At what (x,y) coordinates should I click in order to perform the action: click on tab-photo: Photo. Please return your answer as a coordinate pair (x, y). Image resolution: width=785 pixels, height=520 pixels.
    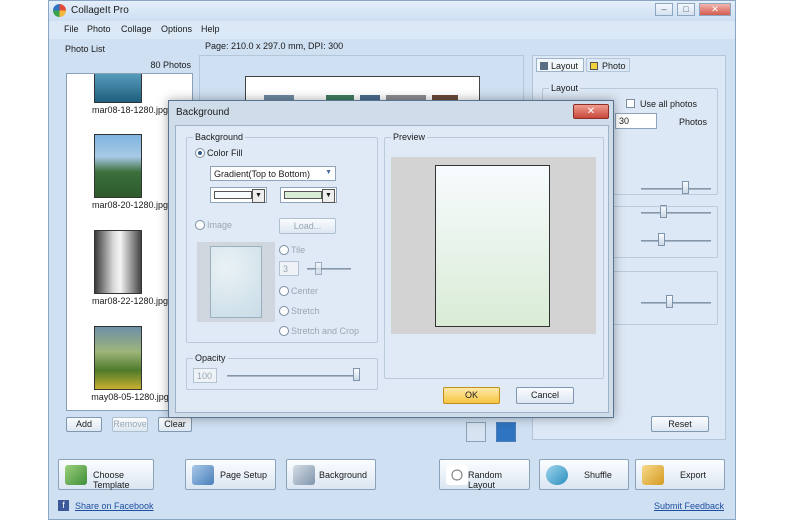
    Looking at the image, I should click on (608, 65).